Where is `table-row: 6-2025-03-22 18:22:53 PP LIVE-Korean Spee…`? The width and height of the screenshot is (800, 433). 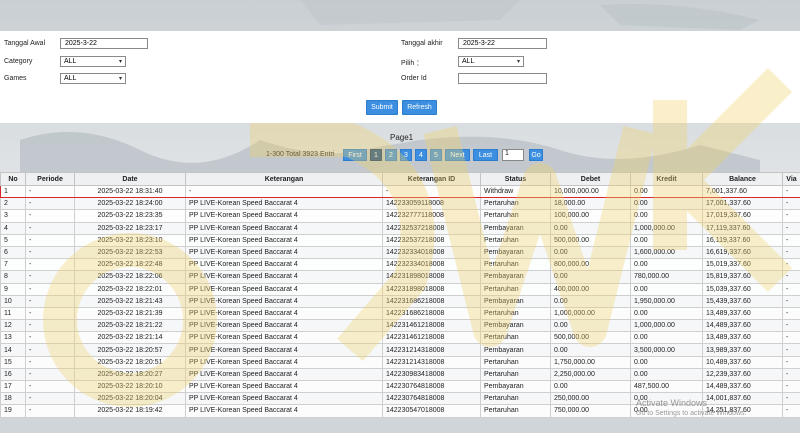 table-row: 6-2025-03-22 18:22:53 PP LIVE-Korean Spee… is located at coordinates (400, 252).